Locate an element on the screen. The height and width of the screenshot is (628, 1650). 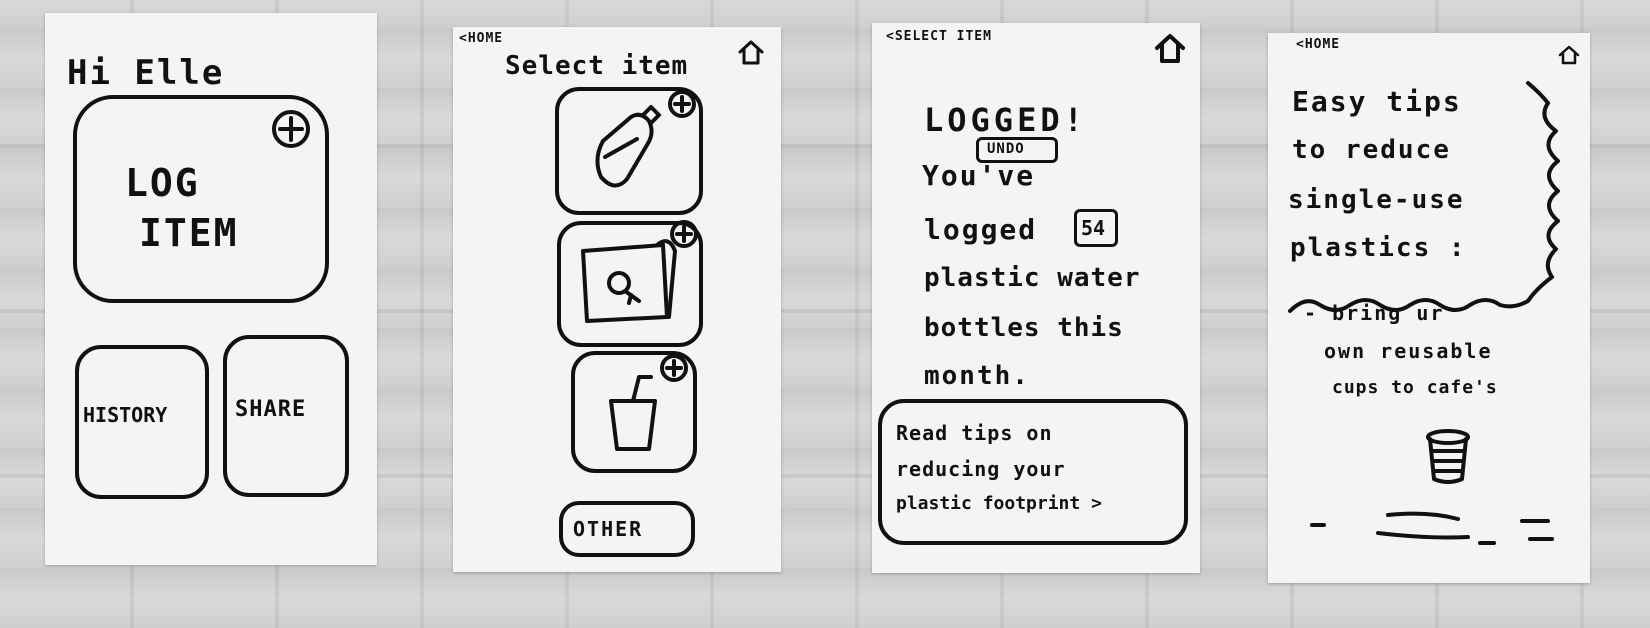
log-item-button: LOG ITEM is located at coordinates (201, 199).